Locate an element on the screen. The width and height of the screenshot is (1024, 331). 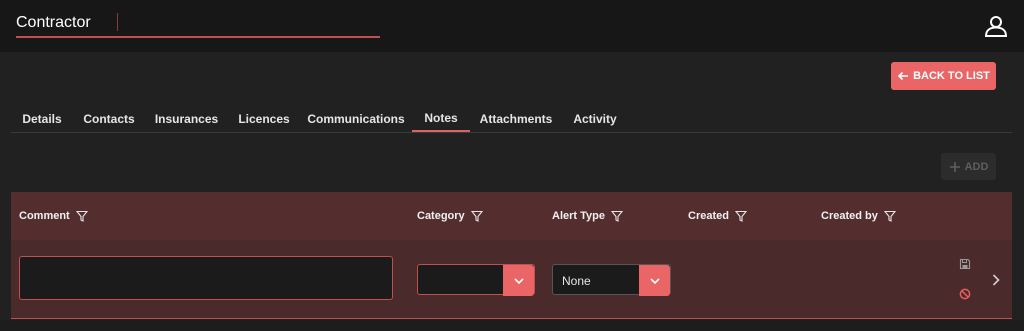
tab-contacts: Contacts is located at coordinates (109, 118).